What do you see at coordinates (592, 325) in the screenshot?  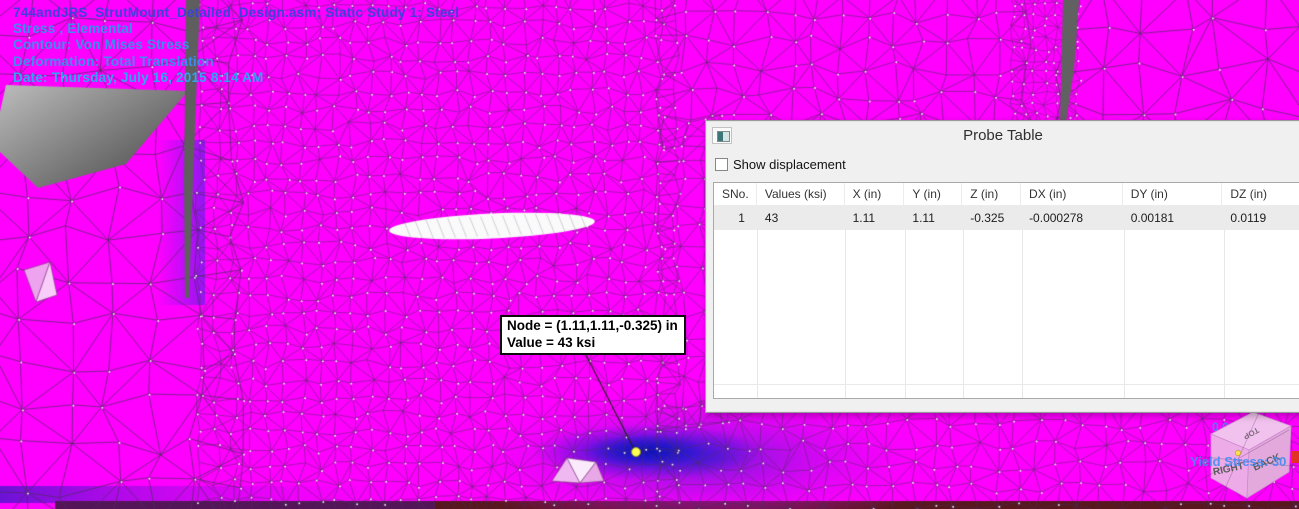 I see `probe-callout-node: Node = (1.11,1.11,-0.325) in` at bounding box center [592, 325].